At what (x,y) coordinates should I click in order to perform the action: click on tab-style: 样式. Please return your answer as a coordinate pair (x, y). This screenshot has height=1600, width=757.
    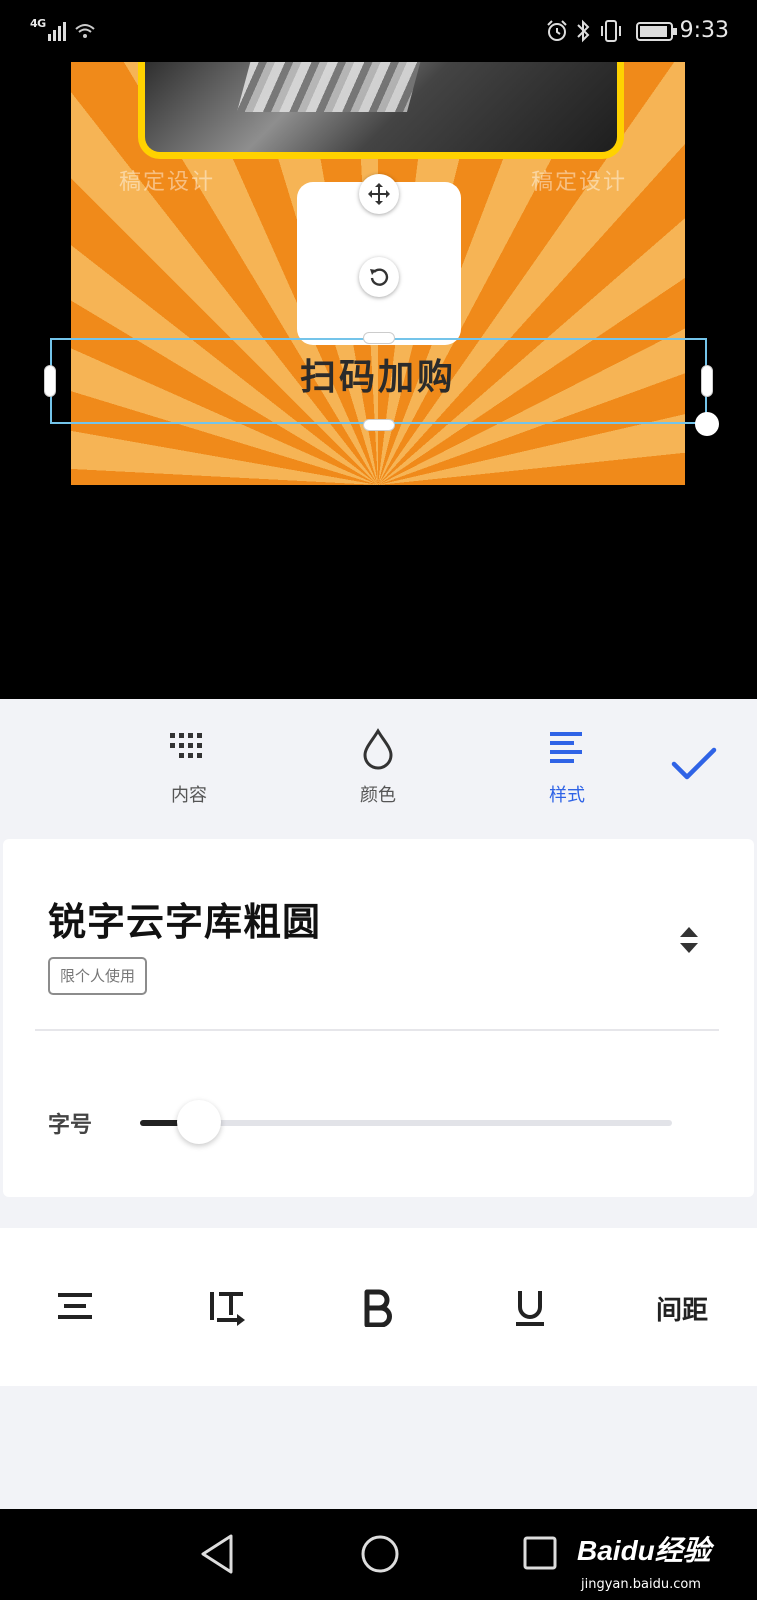
    Looking at the image, I should click on (567, 767).